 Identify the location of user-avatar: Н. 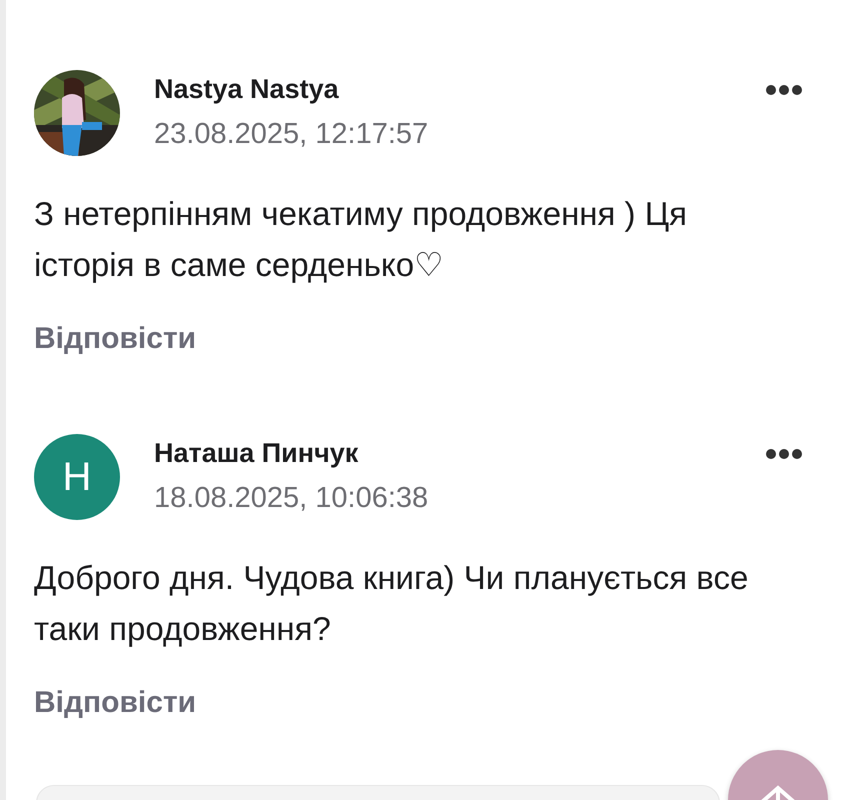
(77, 477).